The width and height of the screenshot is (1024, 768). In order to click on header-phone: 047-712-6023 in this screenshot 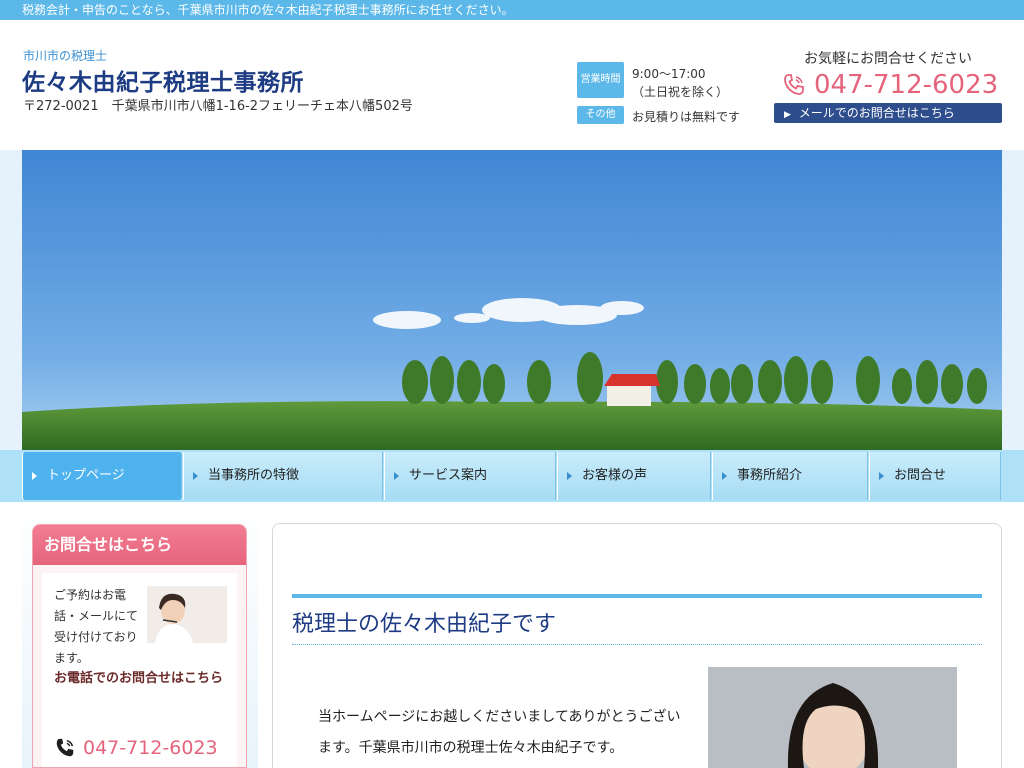, I will do `click(890, 85)`.